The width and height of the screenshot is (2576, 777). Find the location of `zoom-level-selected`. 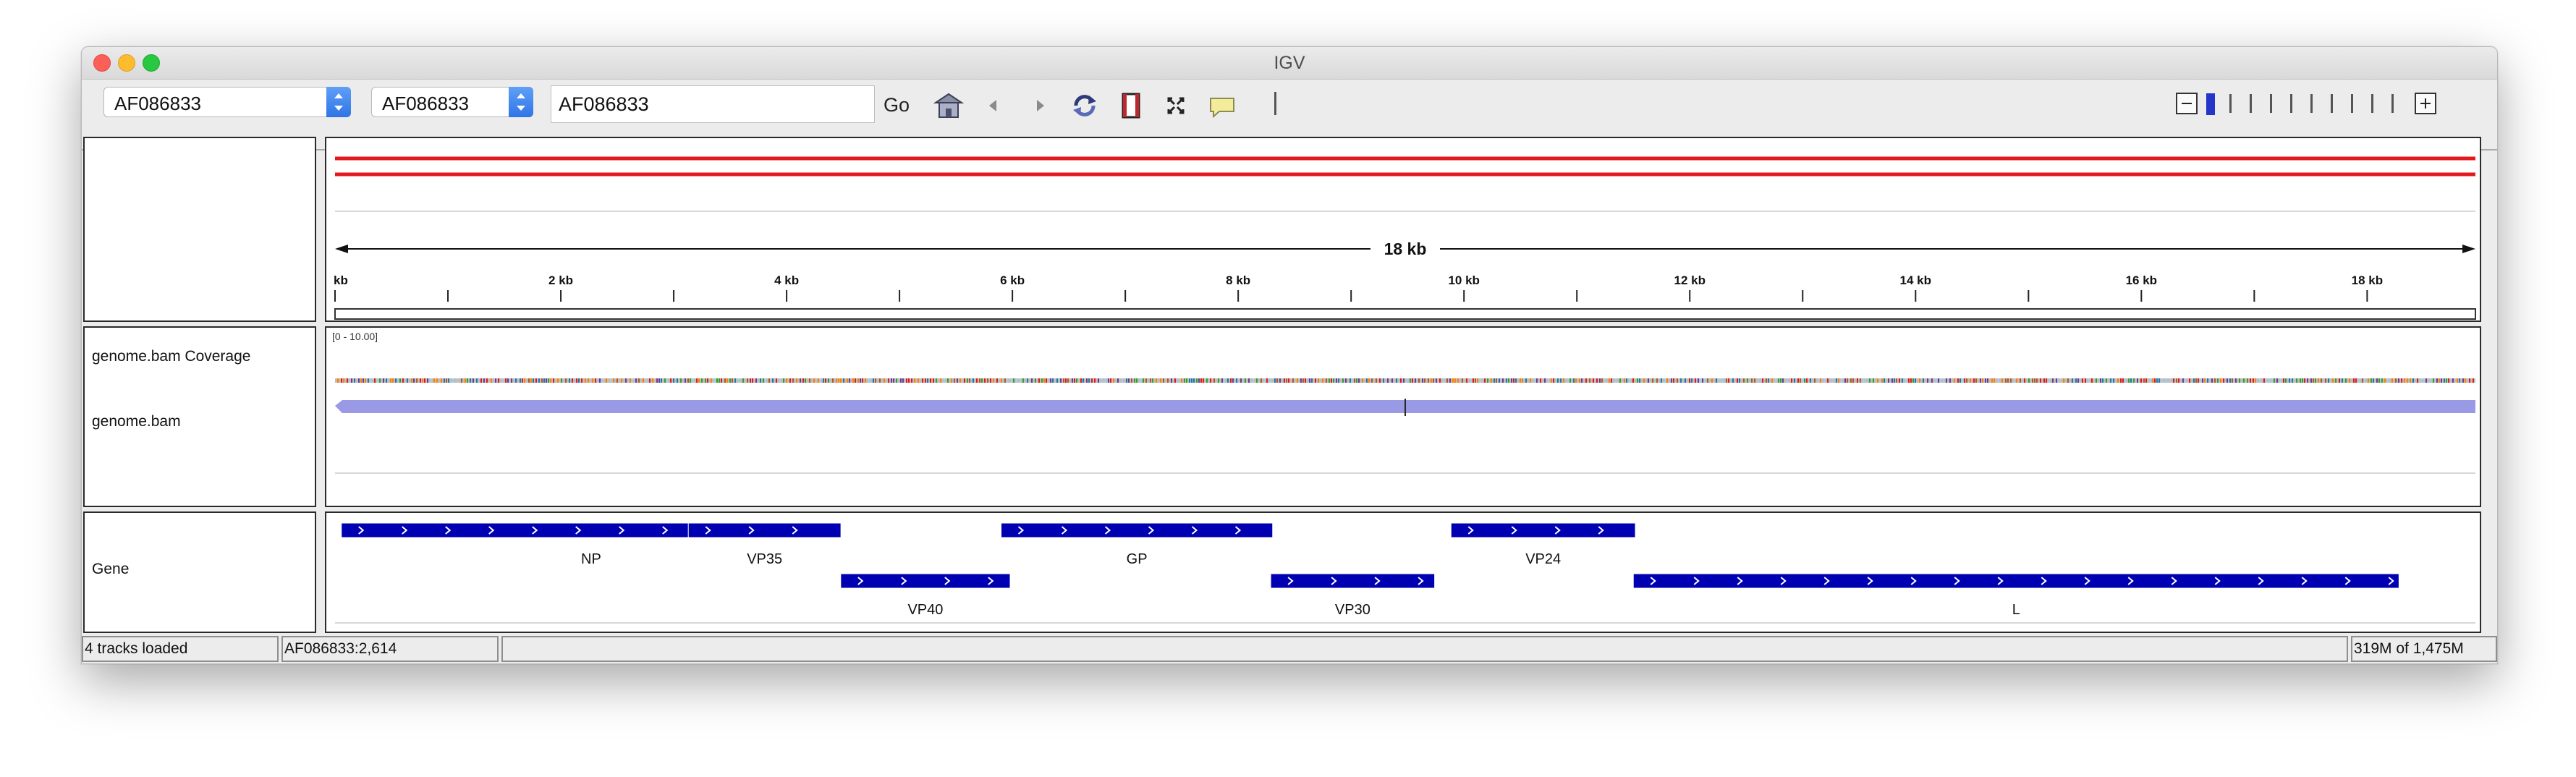

zoom-level-selected is located at coordinates (2210, 104).